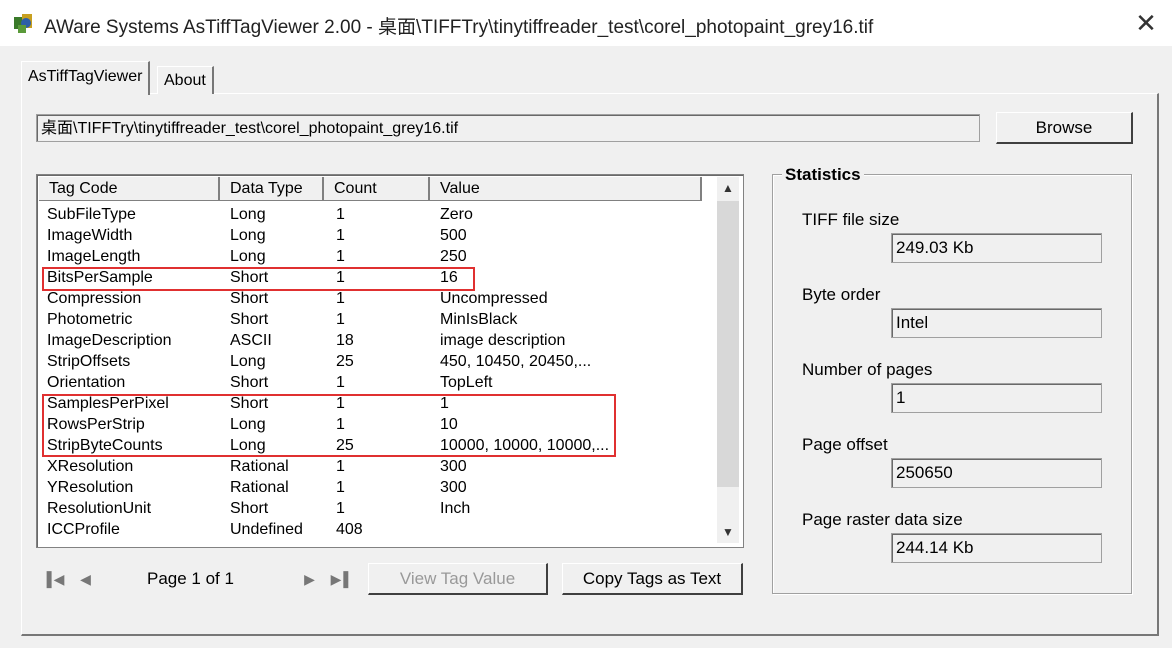 The image size is (1172, 648). I want to click on last-page-icon: ▶▐, so click(338, 579).